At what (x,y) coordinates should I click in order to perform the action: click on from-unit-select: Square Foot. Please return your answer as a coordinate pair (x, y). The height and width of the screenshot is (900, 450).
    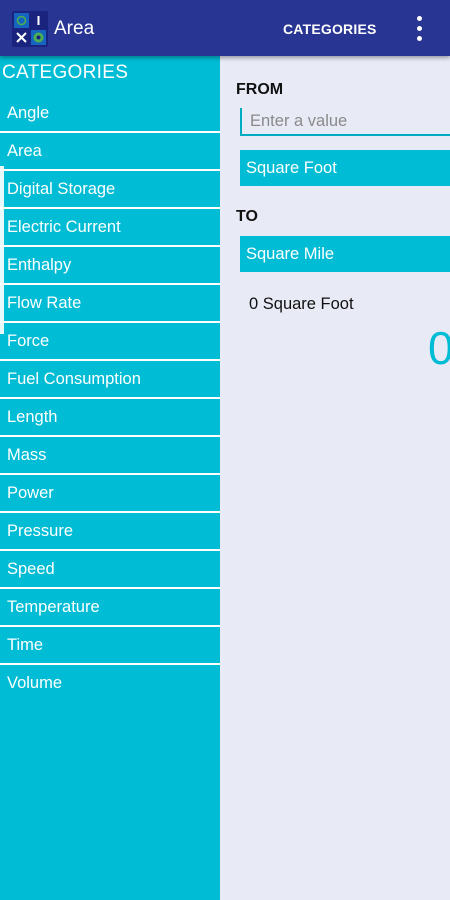
    Looking at the image, I should click on (345, 168).